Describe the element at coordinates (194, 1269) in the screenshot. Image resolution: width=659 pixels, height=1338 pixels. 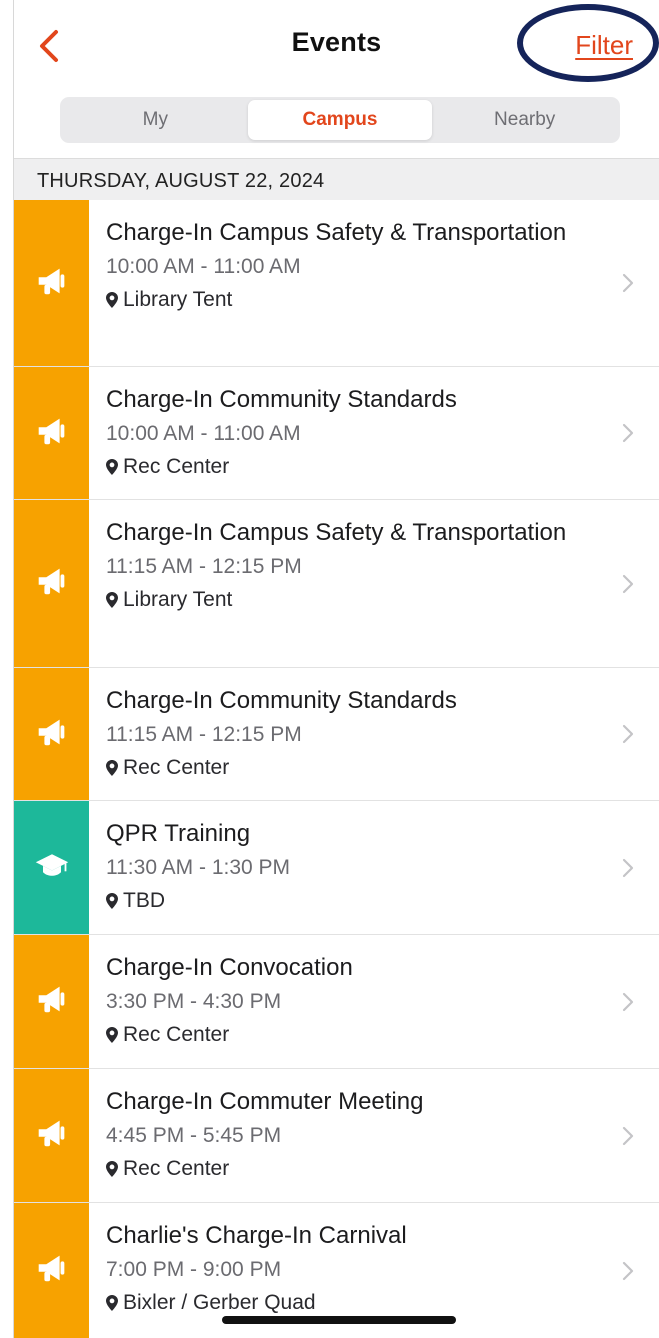
I see `event-time: 7:00 PM - 9:00 PM` at that location.